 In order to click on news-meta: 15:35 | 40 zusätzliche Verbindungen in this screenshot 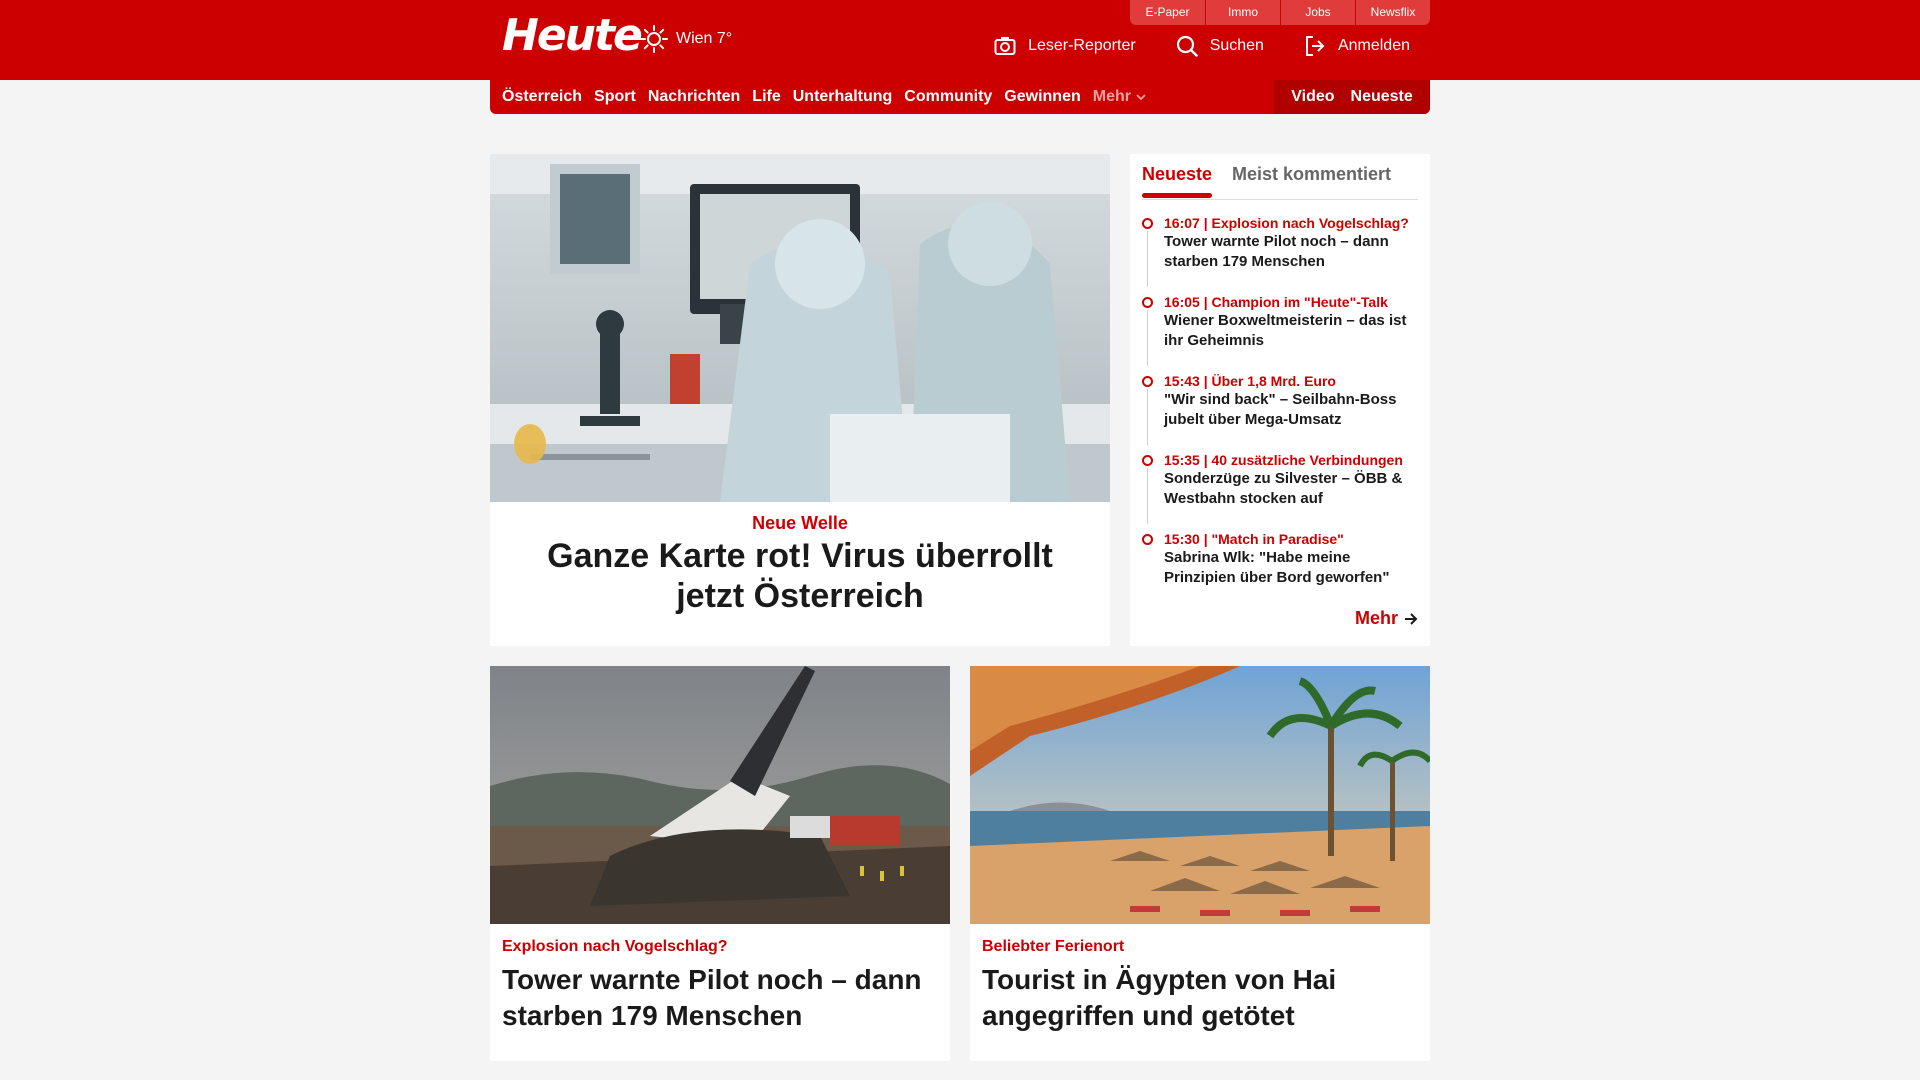, I will do `click(1283, 460)`.